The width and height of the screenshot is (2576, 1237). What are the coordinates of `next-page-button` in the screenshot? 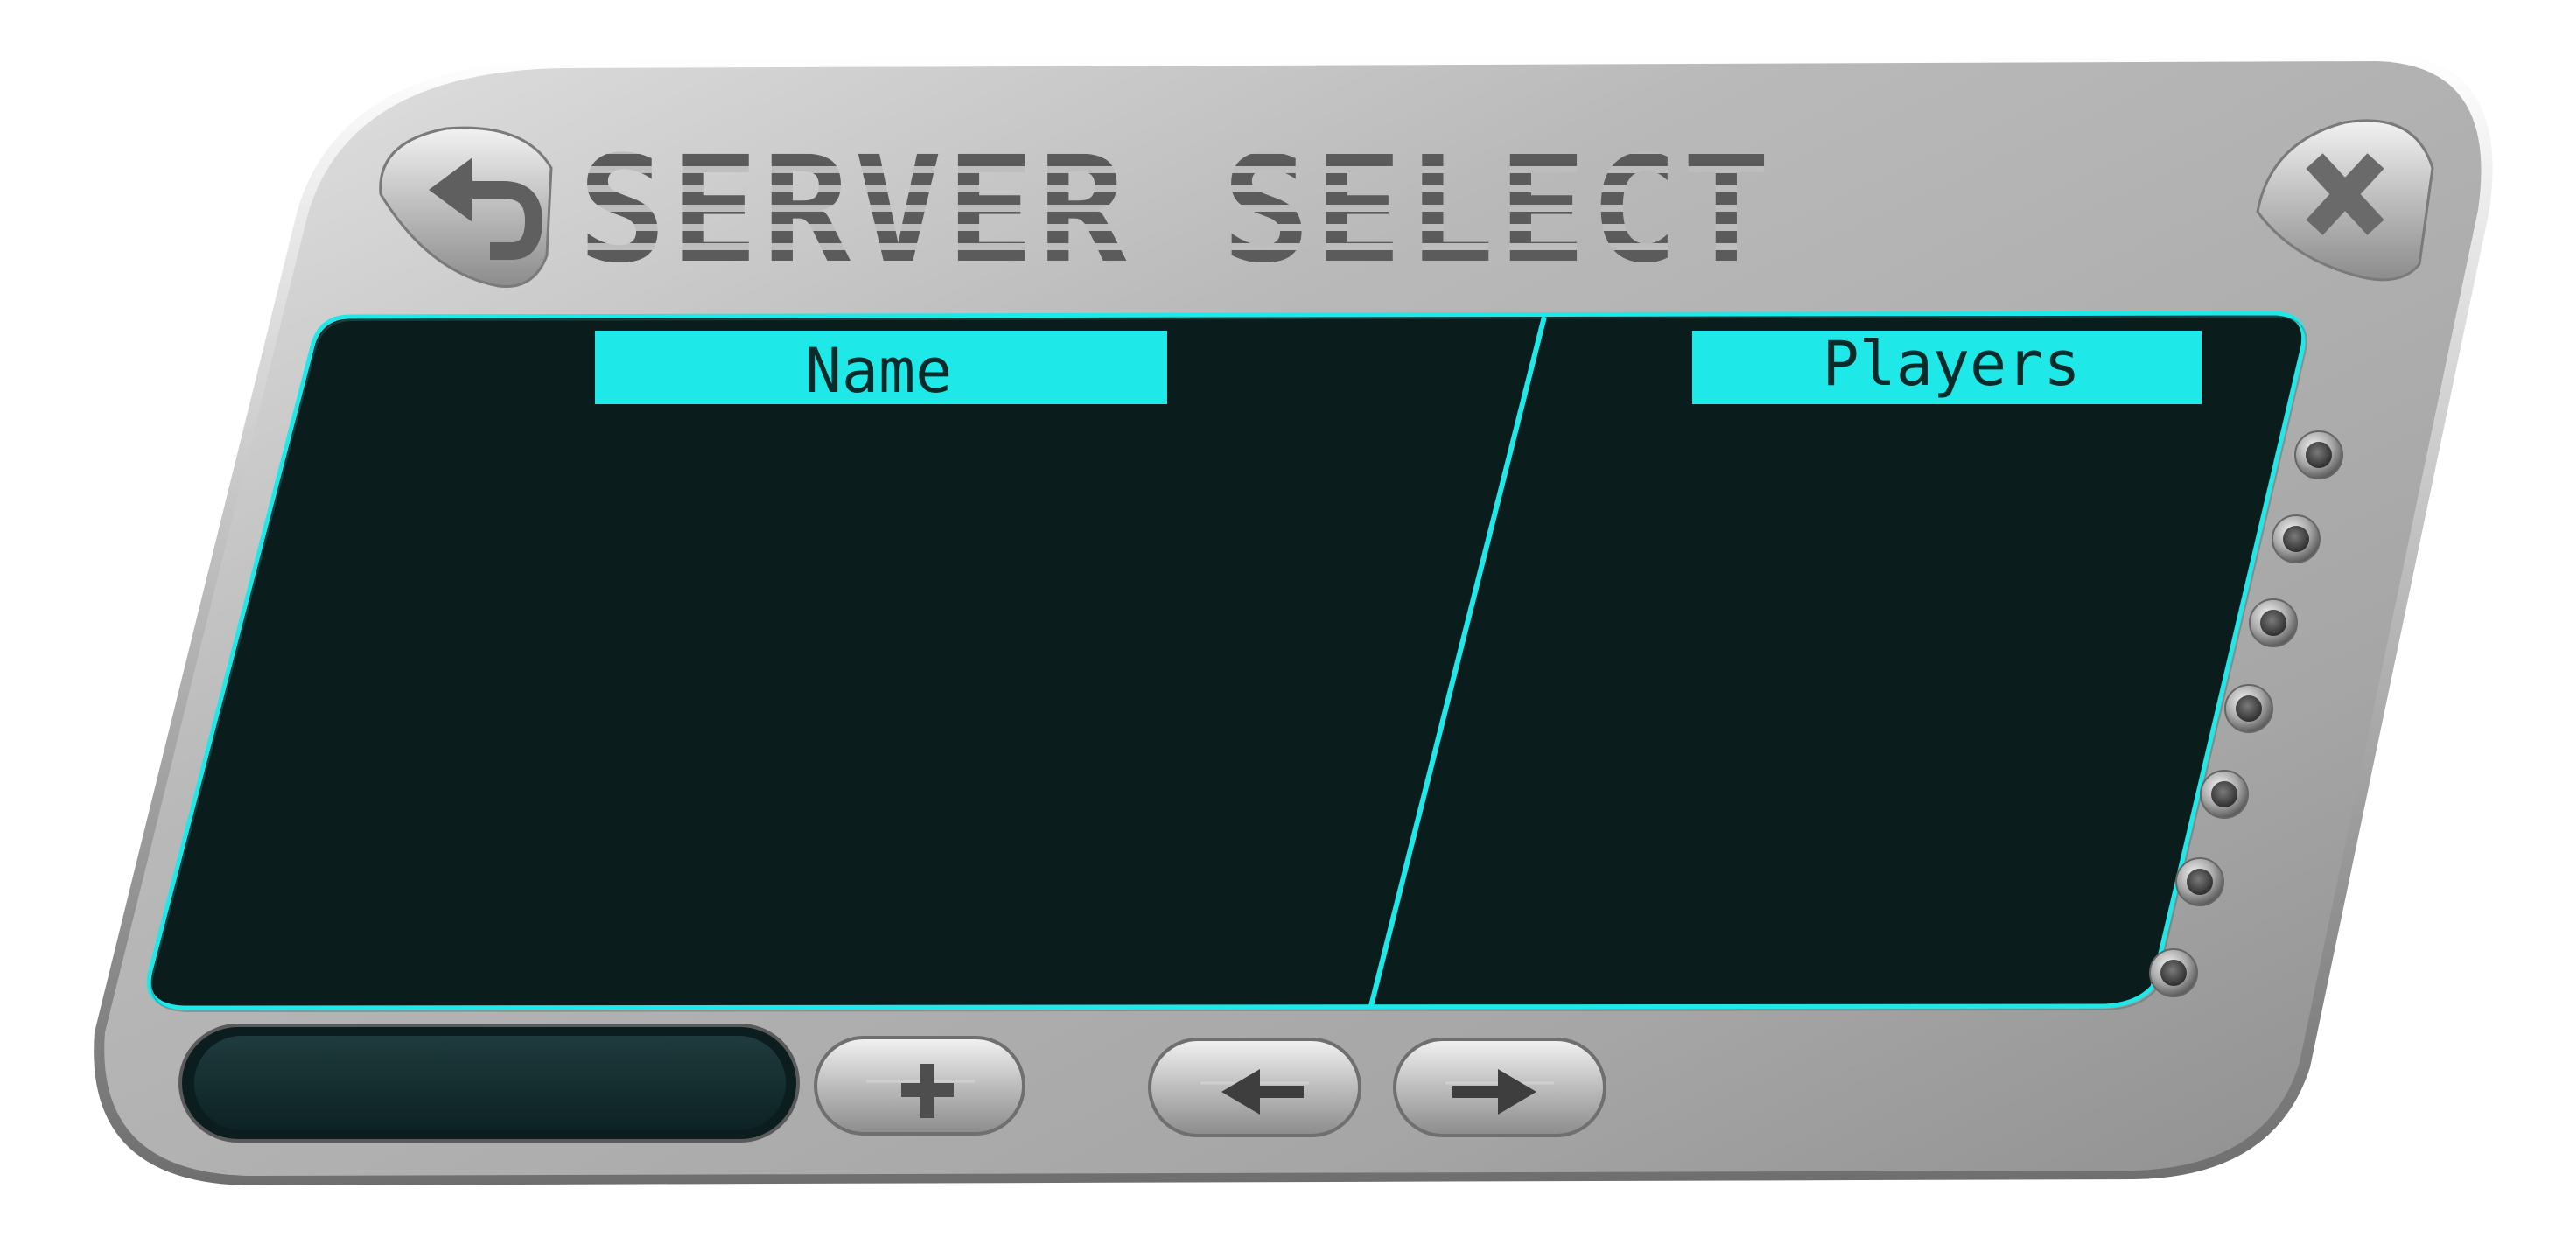 It's located at (1499, 1087).